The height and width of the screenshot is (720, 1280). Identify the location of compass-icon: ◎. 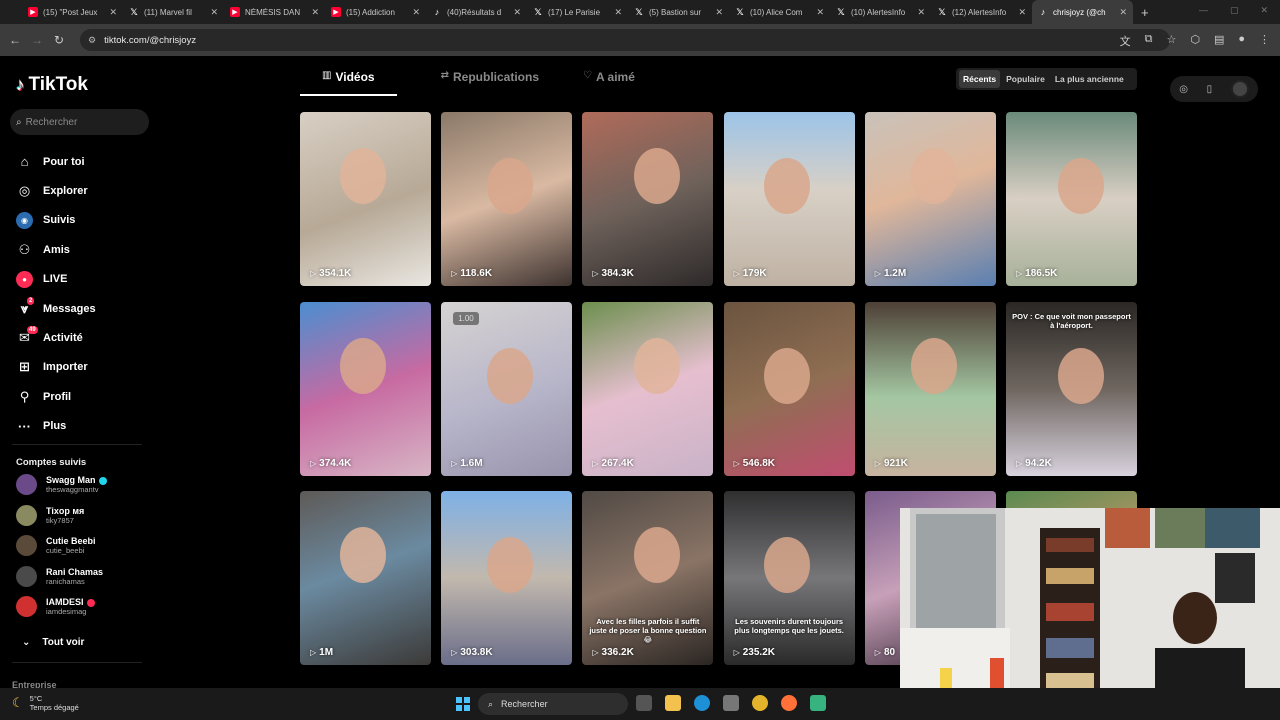
(1183, 89).